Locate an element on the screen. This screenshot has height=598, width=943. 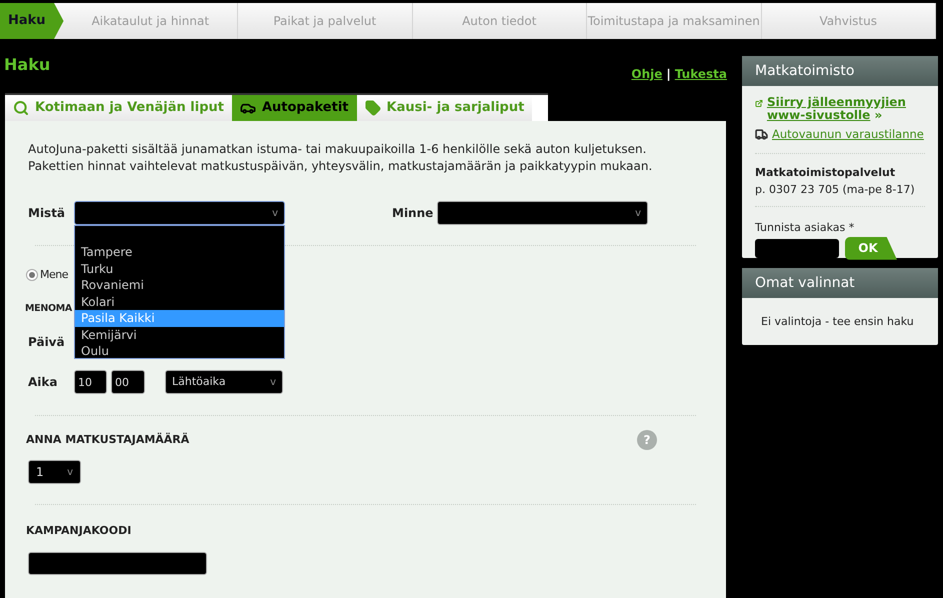
reseller-link: Siirry jälleenmyyjien www-sivustolle » is located at coordinates (845, 109).